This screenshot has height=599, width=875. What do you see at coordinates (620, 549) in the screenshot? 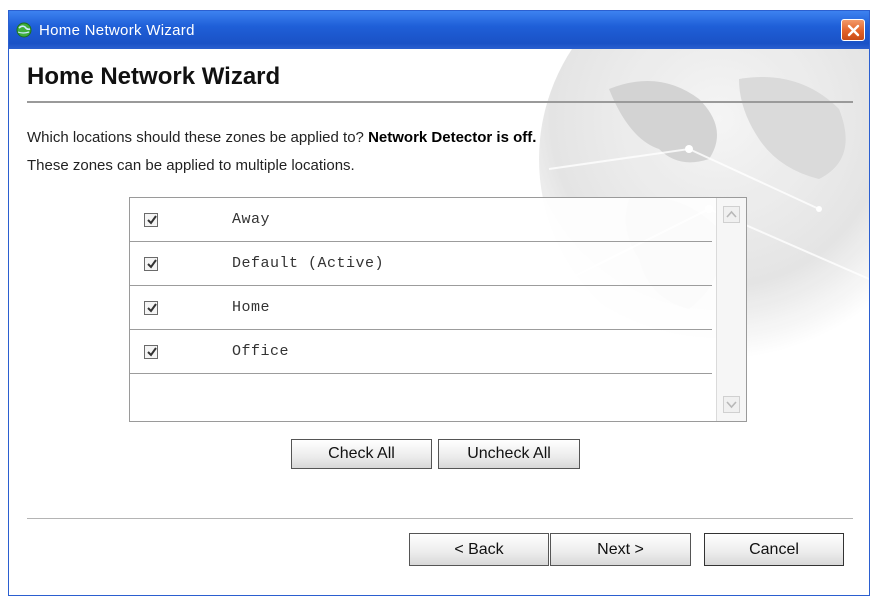
I see `next-button: Next >` at bounding box center [620, 549].